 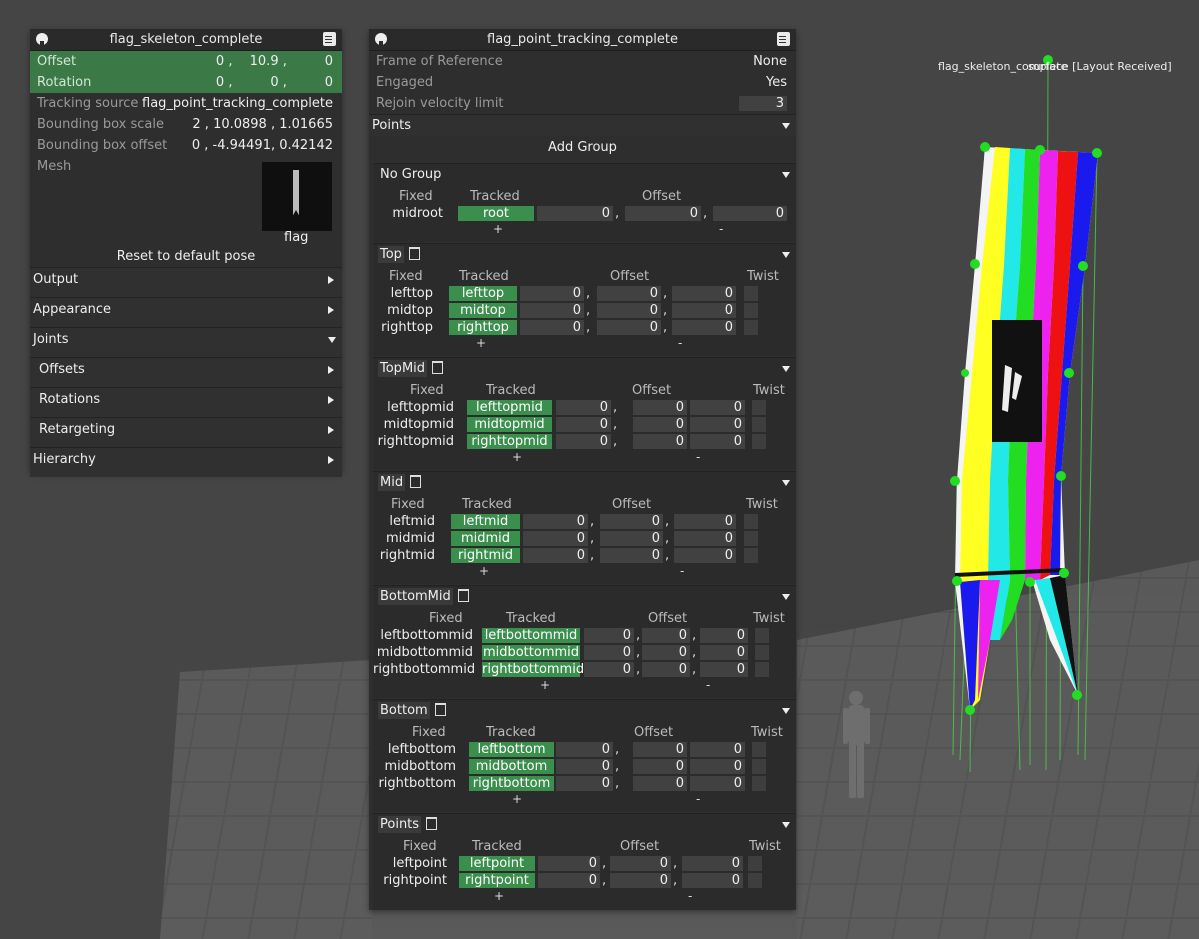 What do you see at coordinates (440, 709) in the screenshot?
I see `trash-icon` at bounding box center [440, 709].